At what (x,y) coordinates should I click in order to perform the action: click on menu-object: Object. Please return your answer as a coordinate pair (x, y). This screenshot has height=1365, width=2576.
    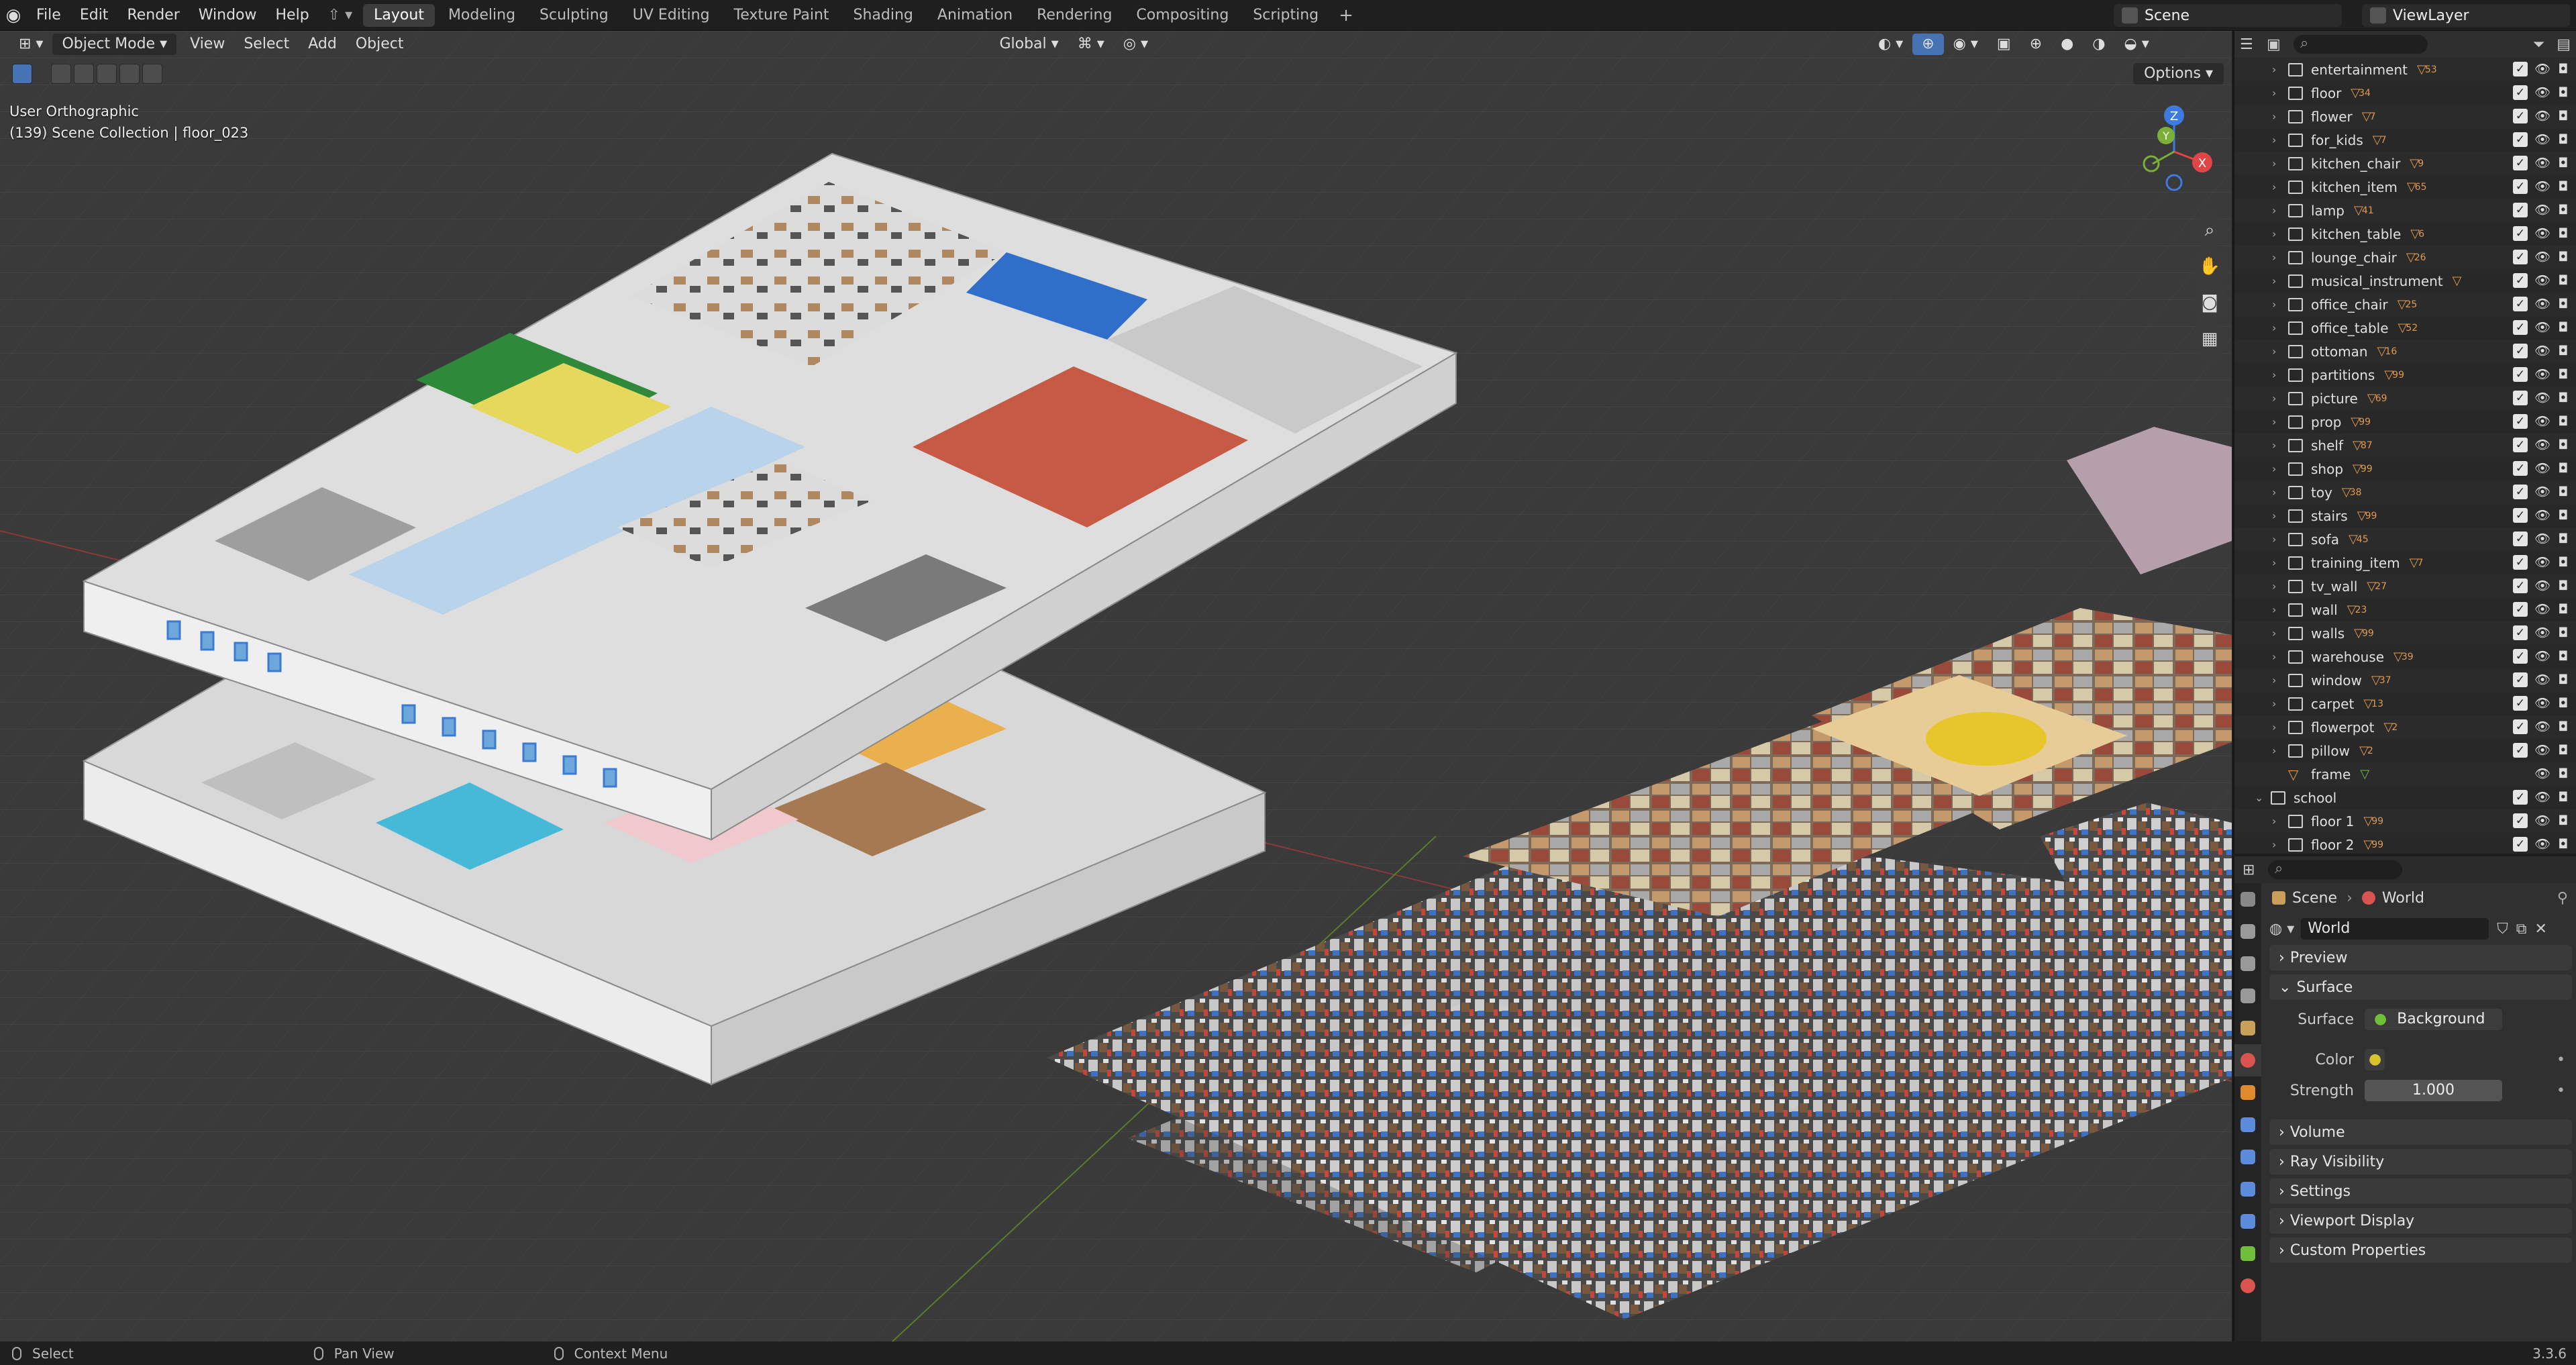
    Looking at the image, I should click on (379, 44).